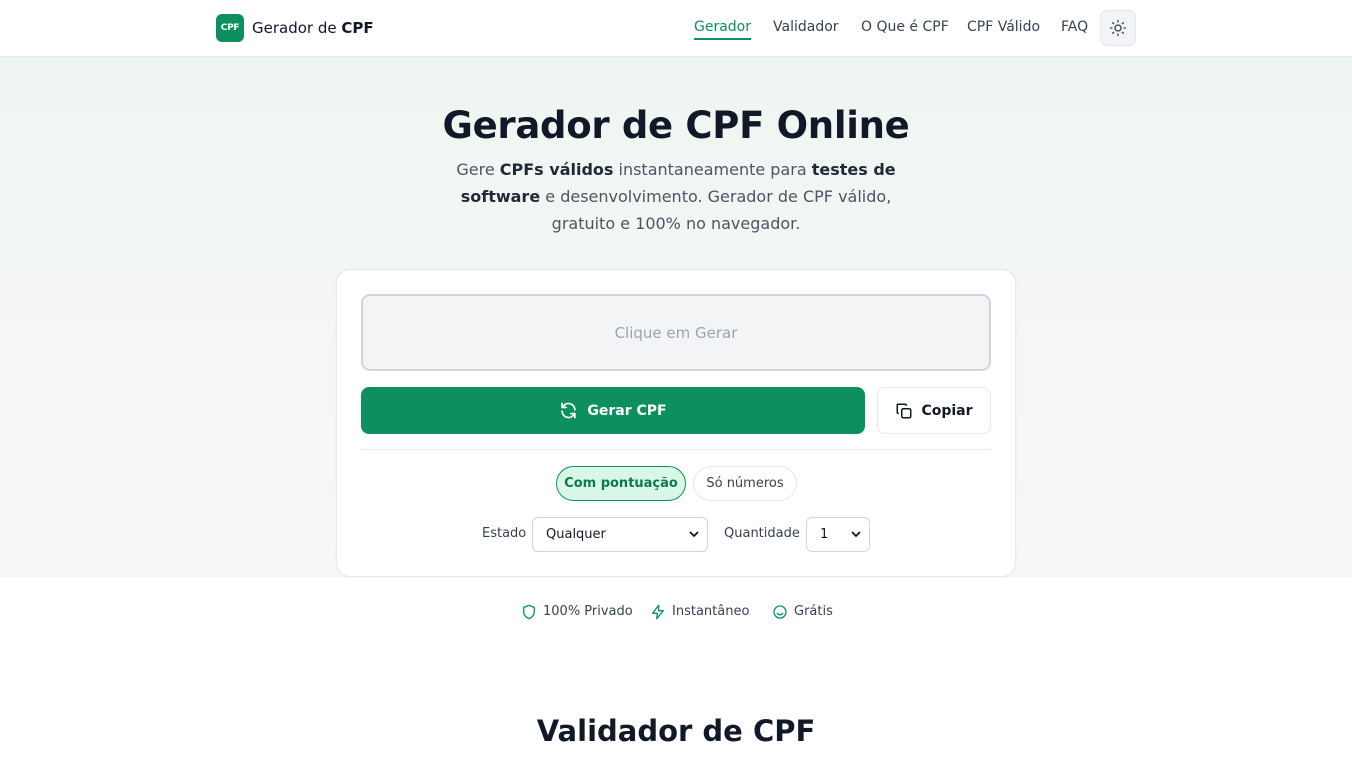 This screenshot has width=1352, height=760. What do you see at coordinates (1003, 27) in the screenshot?
I see `nav-cpf-valido: CPF Válido` at bounding box center [1003, 27].